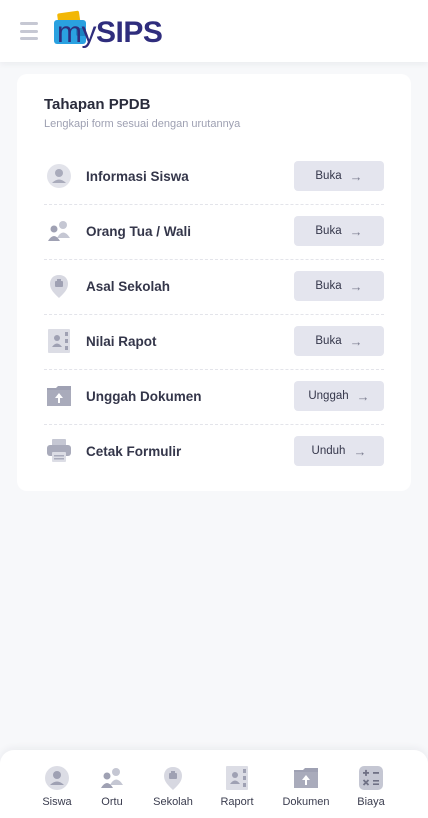 The height and width of the screenshot is (818, 428). What do you see at coordinates (29, 31) in the screenshot?
I see `hamburger-icon` at bounding box center [29, 31].